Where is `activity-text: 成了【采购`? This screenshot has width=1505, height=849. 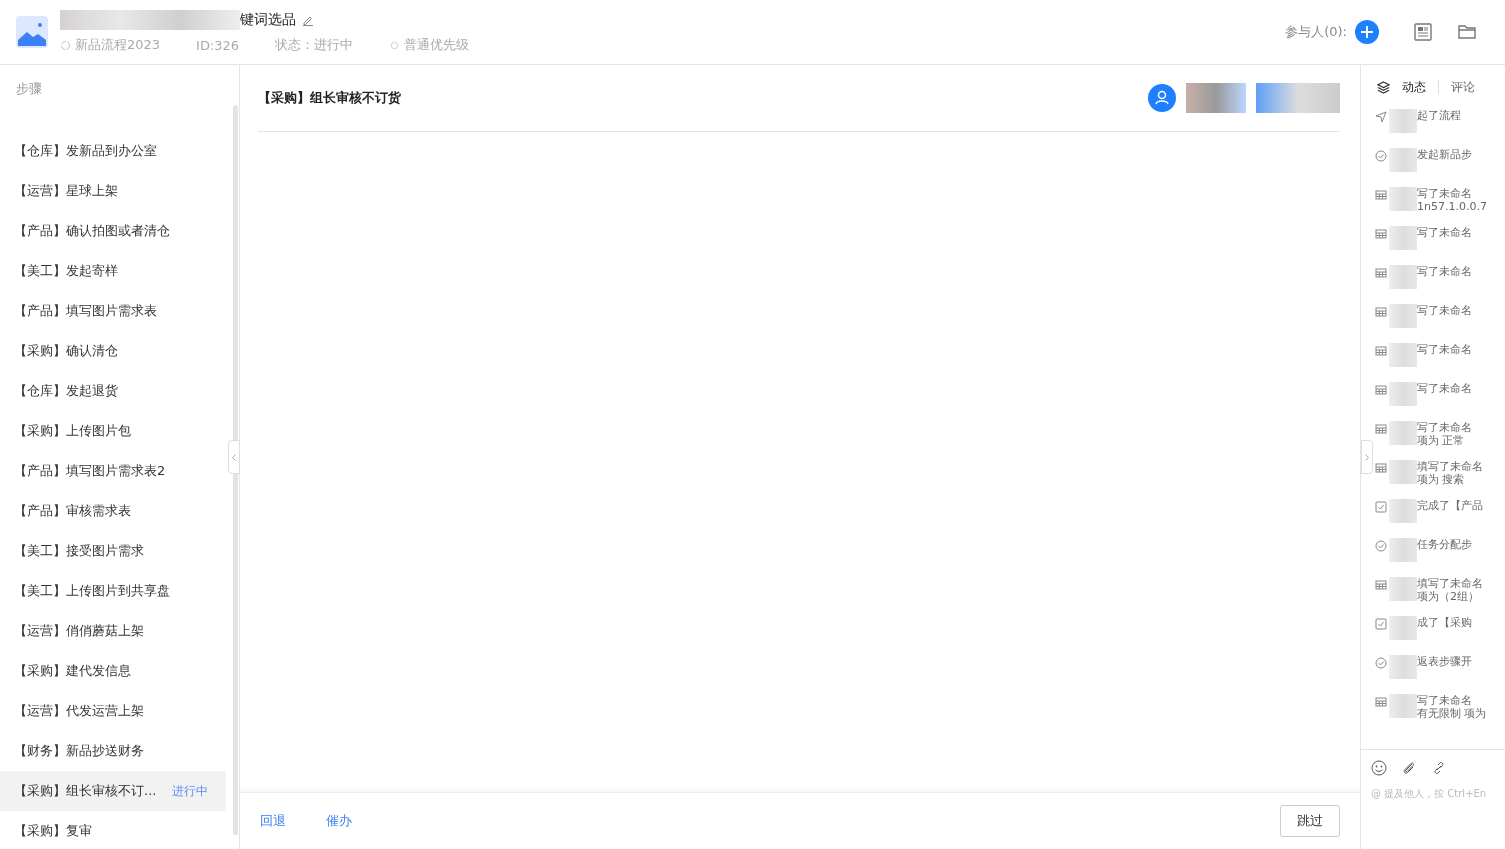
activity-text: 成了【采购 is located at coordinates (1444, 622).